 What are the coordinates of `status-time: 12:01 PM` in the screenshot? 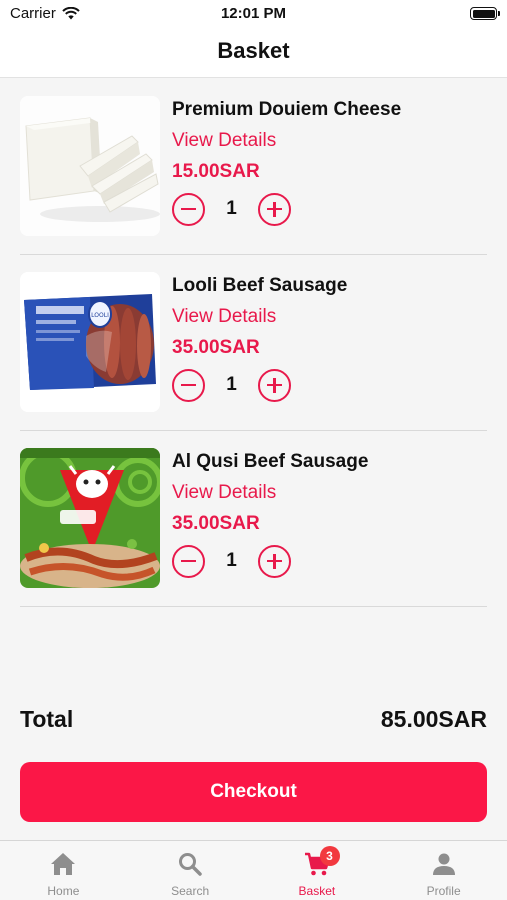 It's located at (253, 13).